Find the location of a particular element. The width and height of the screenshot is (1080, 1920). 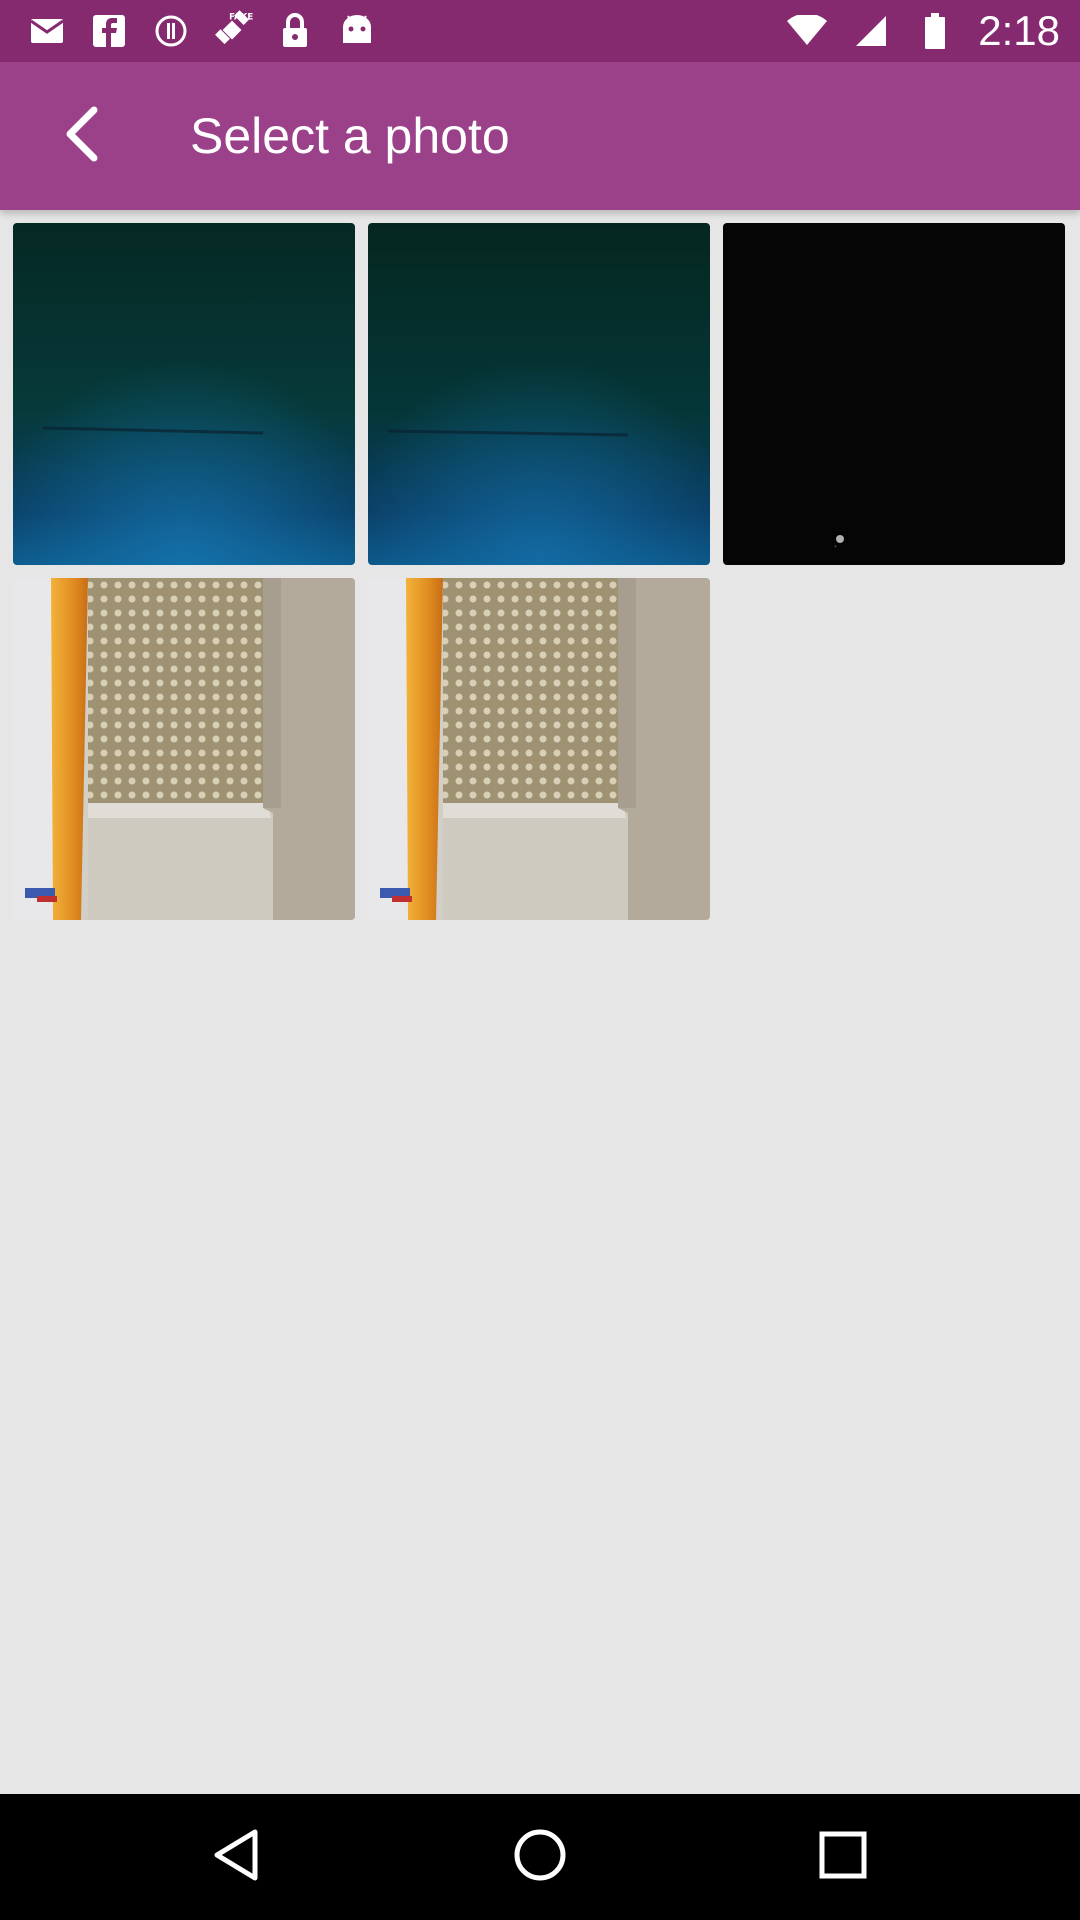

lock-icon is located at coordinates (295, 31).